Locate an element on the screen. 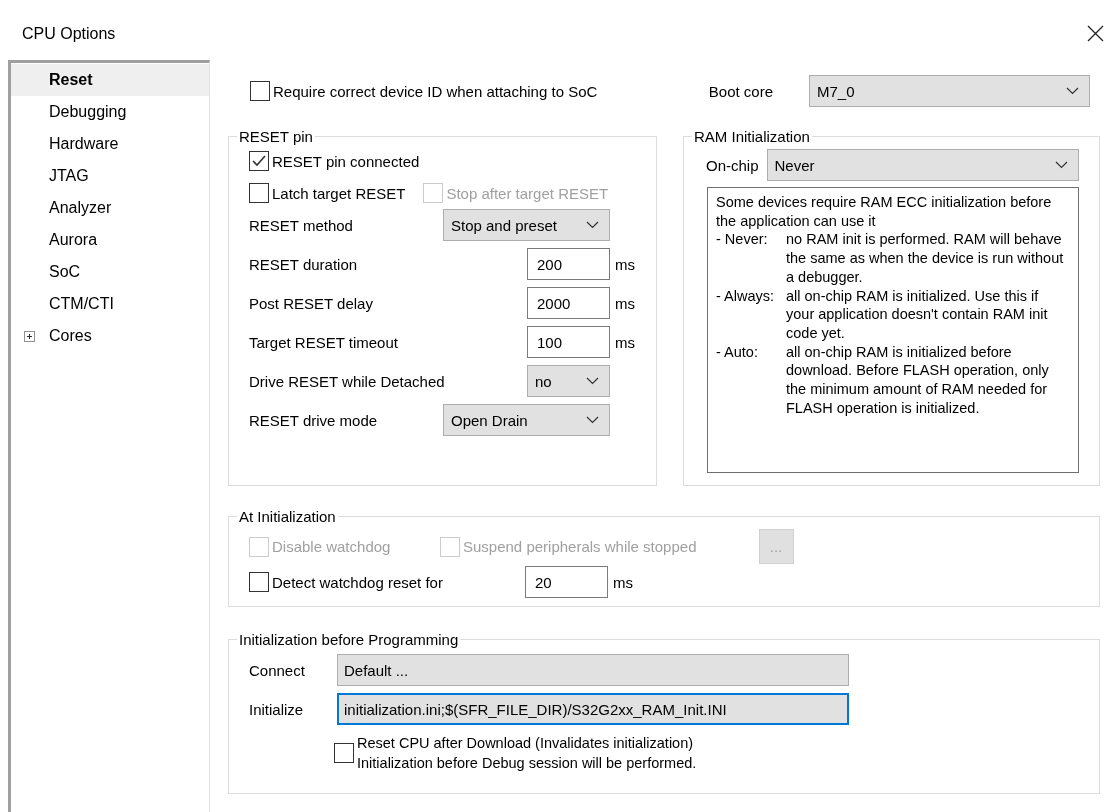  field-label: Boot core is located at coordinates (740, 91).